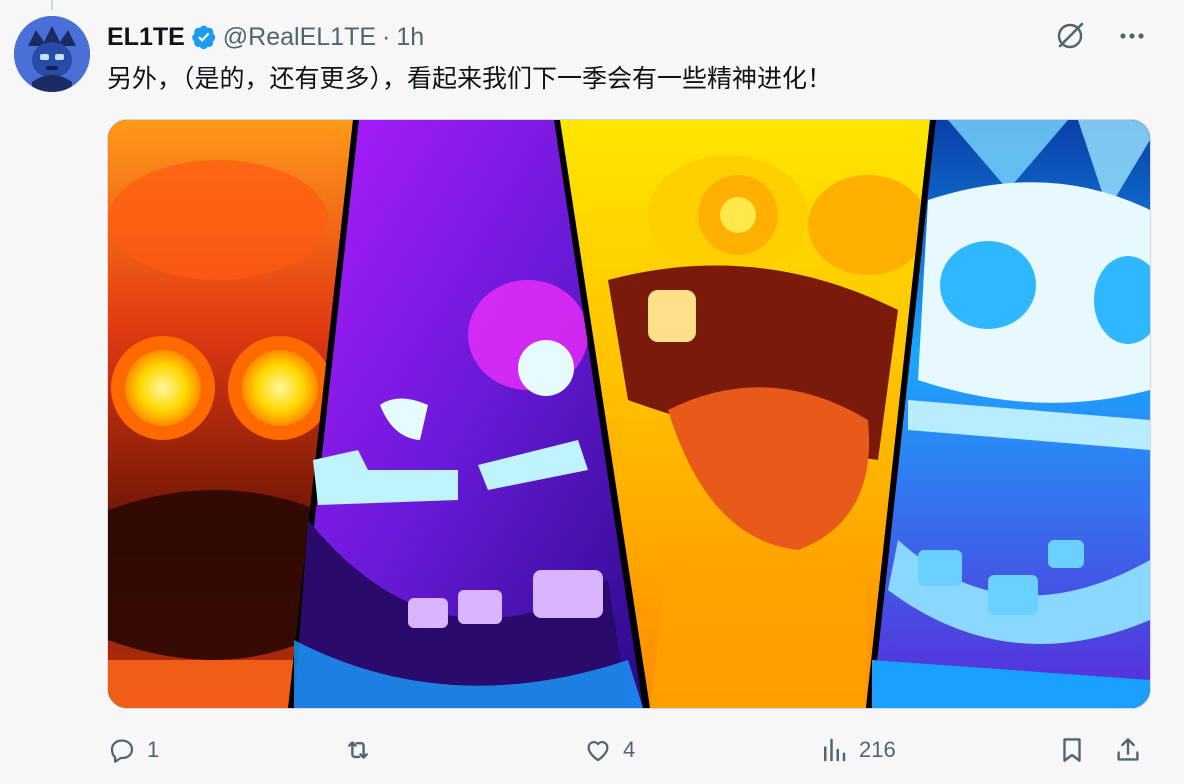 The width and height of the screenshot is (1184, 784). What do you see at coordinates (204, 37) in the screenshot?
I see `verified-badge-icon` at bounding box center [204, 37].